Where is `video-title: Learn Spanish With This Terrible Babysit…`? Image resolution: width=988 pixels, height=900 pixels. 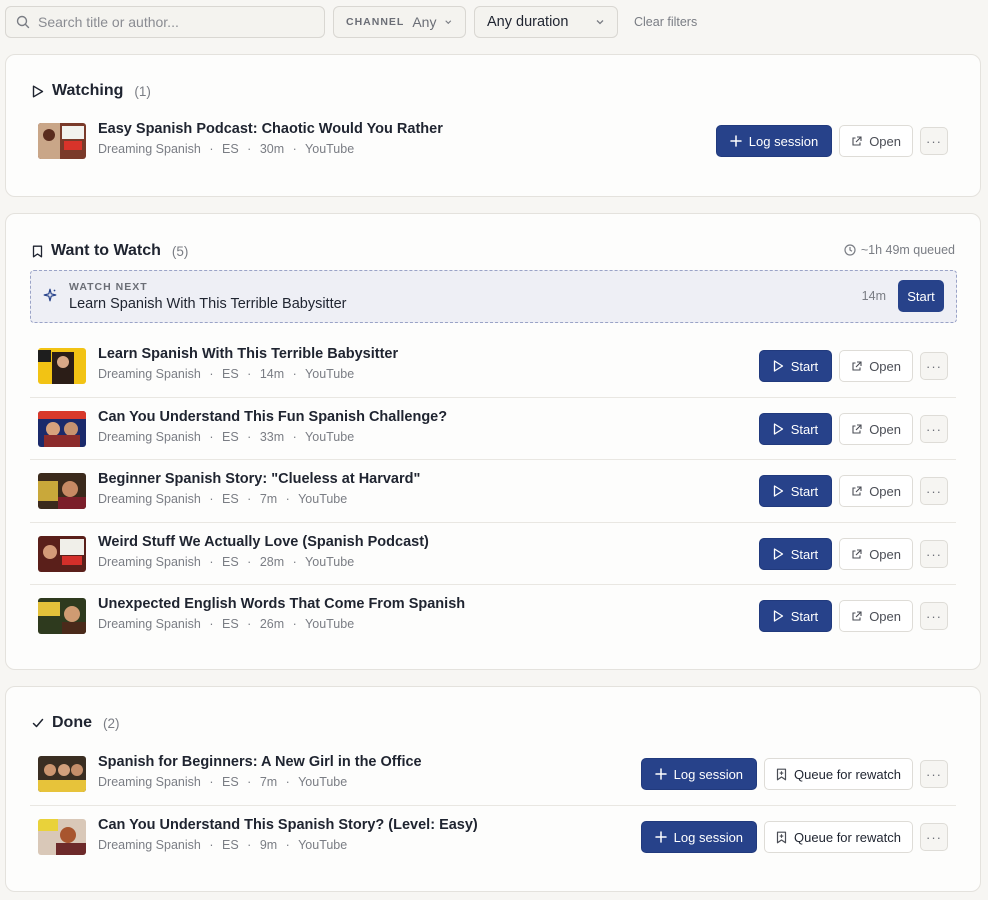
video-title: Learn Spanish With This Terrible Babysit… is located at coordinates (248, 354).